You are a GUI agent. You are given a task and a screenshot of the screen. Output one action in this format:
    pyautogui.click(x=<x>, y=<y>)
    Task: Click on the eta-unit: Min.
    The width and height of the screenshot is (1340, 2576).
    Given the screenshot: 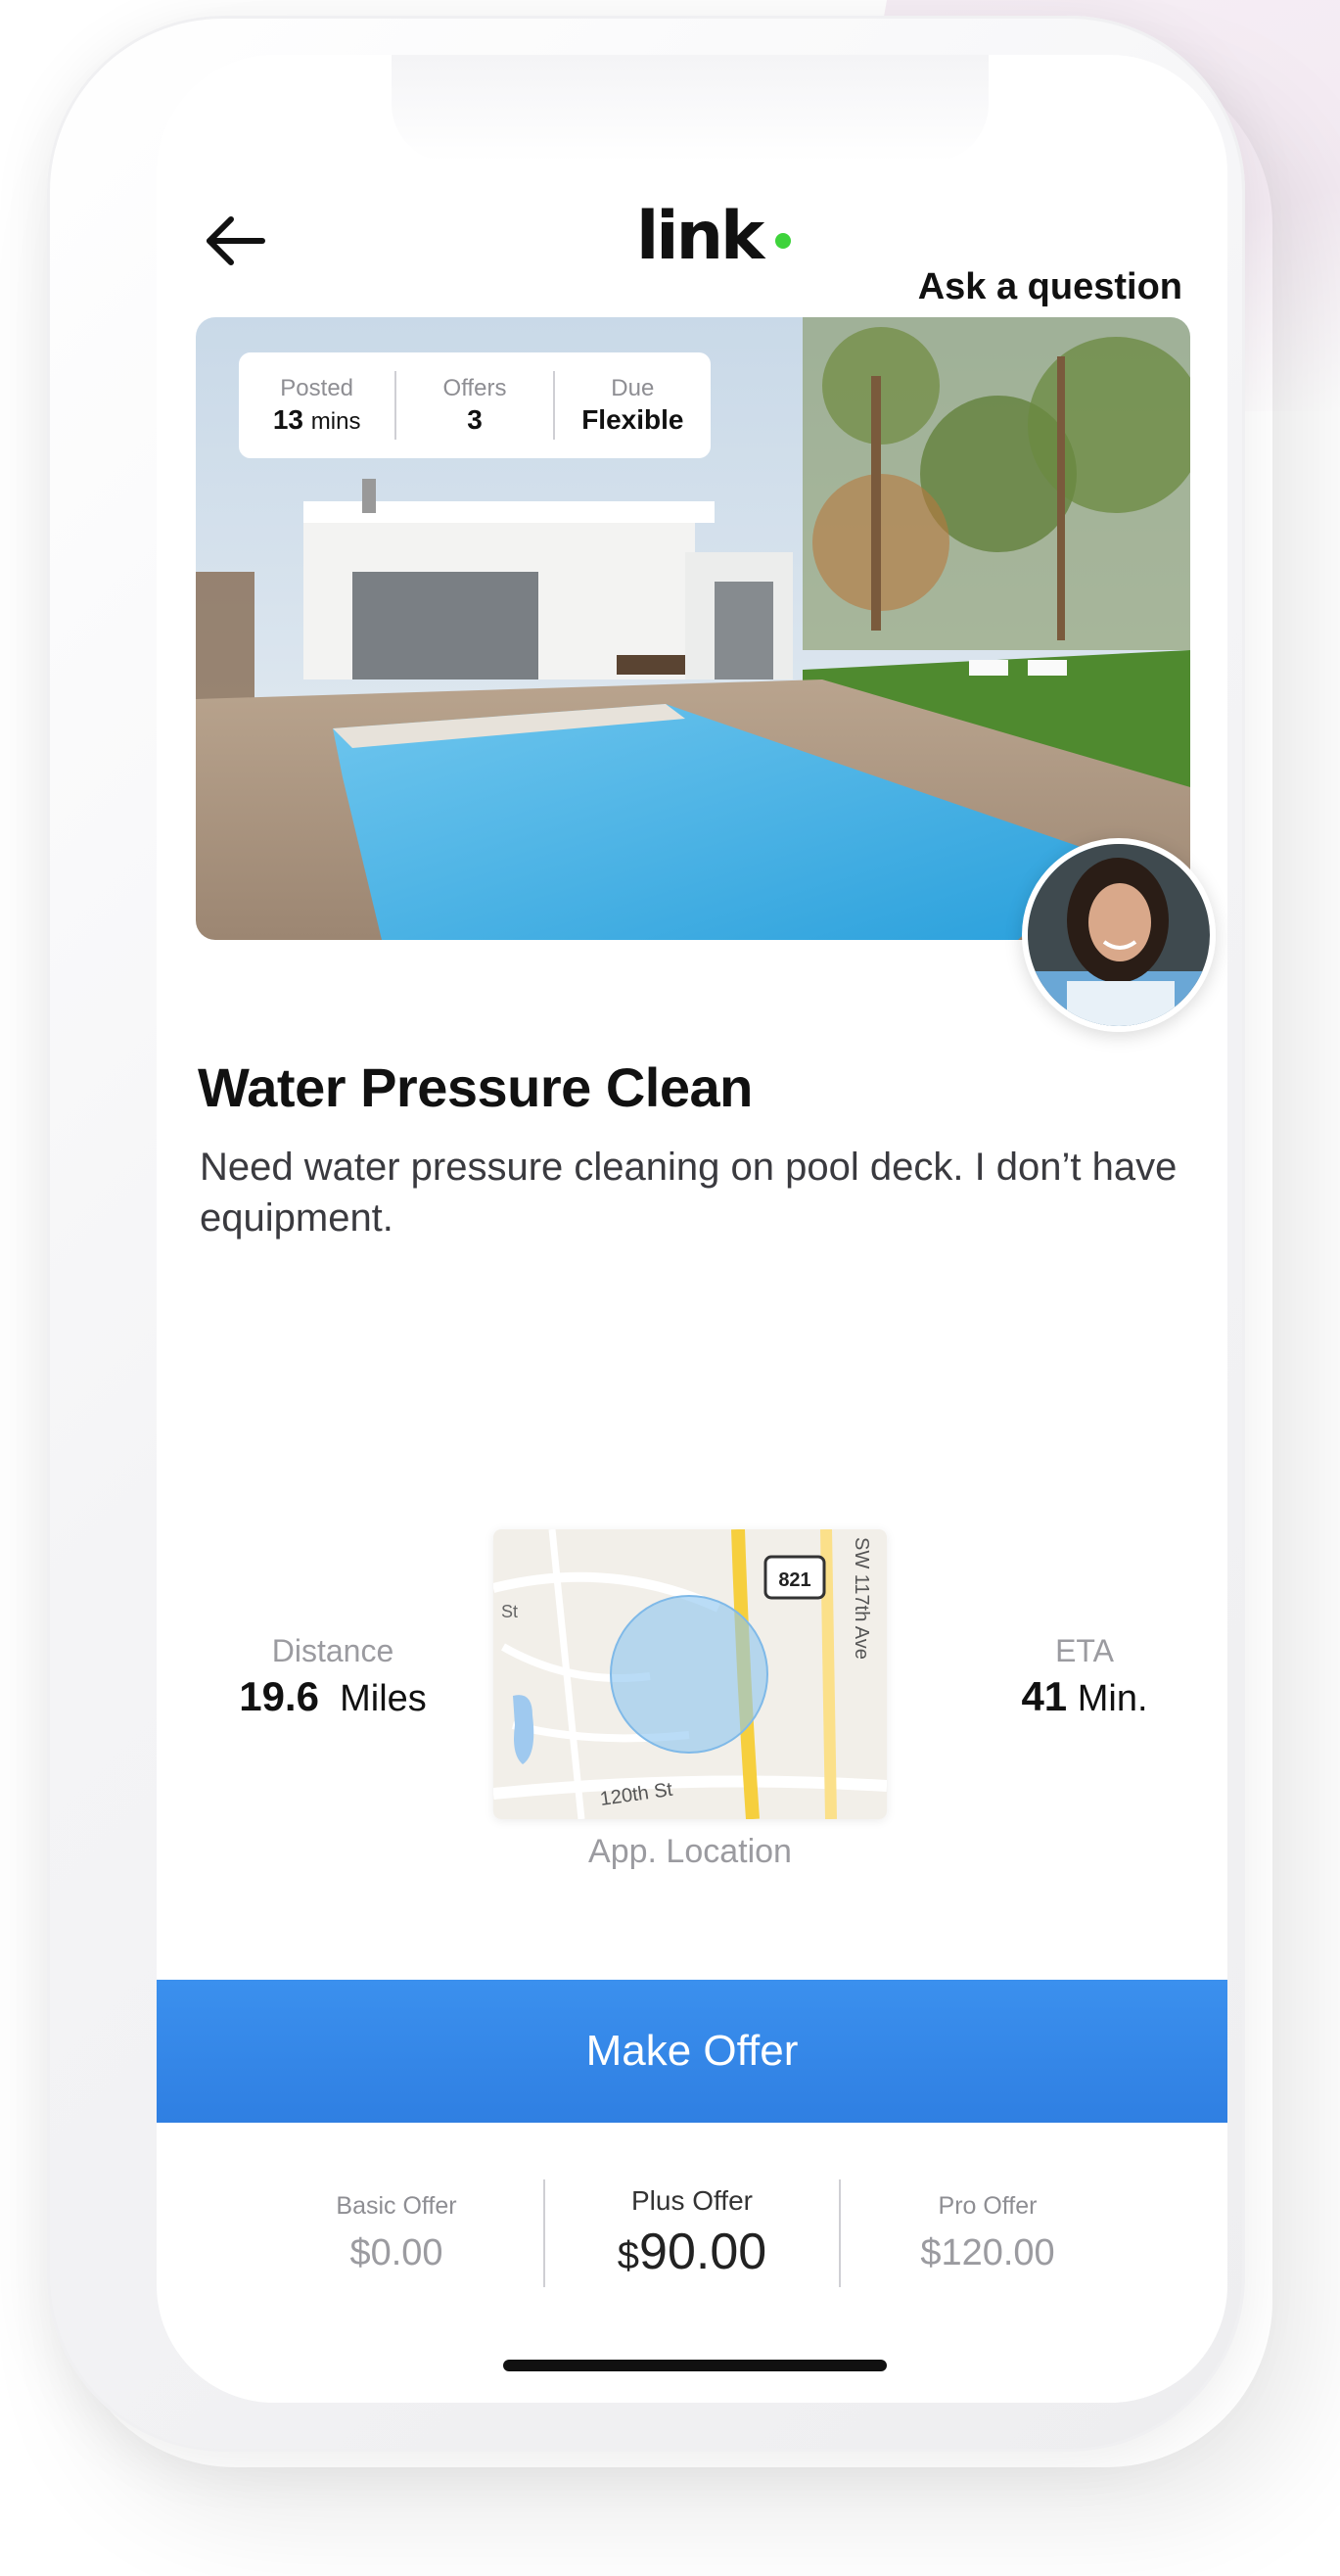 What is the action you would take?
    pyautogui.click(x=1112, y=1698)
    